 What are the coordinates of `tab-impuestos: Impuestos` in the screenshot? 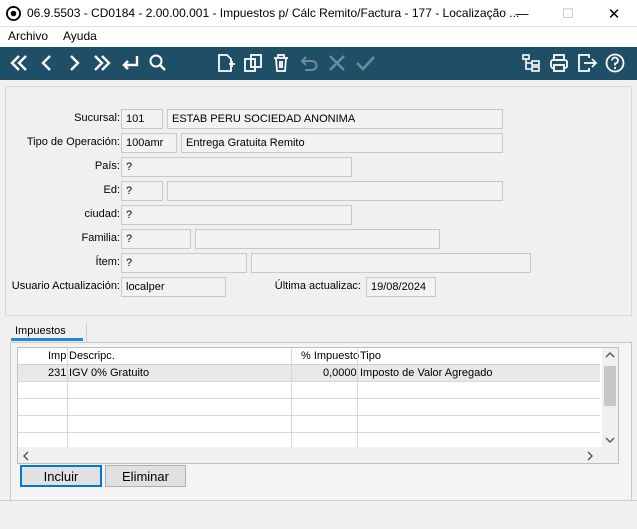 It's located at (49, 334).